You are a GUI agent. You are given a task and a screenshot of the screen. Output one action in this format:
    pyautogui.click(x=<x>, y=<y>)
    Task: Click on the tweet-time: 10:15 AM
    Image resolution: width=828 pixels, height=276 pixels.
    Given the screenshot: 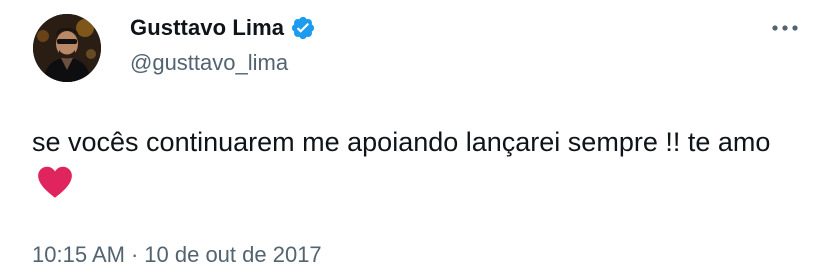 What is the action you would take?
    pyautogui.click(x=78, y=254)
    